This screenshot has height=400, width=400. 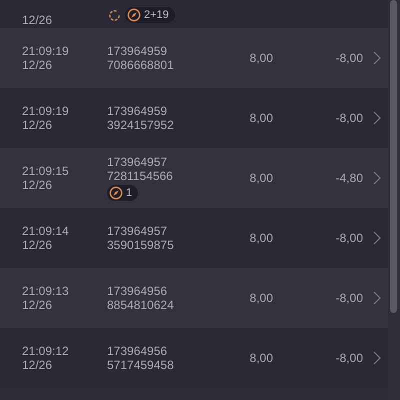 I want to click on order-id-text: 3924157952, so click(x=141, y=125).